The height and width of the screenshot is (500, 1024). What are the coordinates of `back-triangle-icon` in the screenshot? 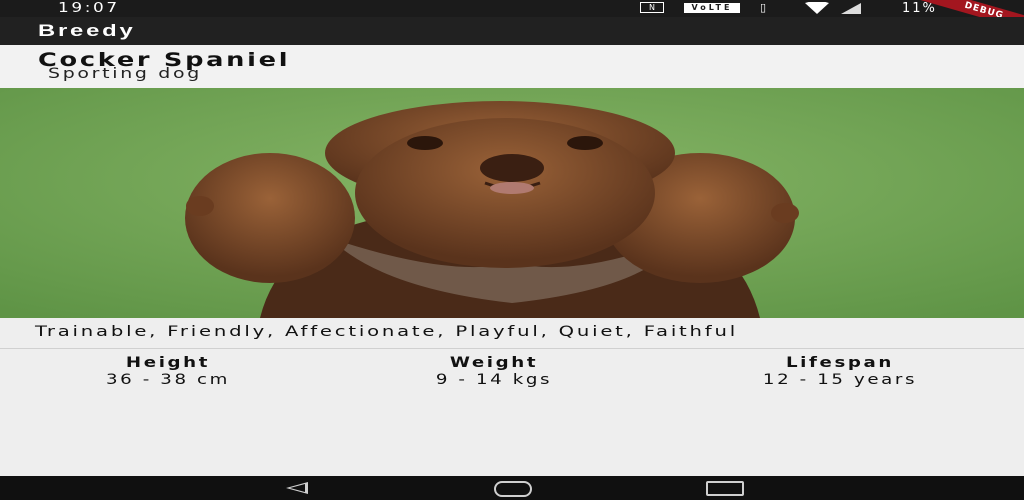 It's located at (297, 488).